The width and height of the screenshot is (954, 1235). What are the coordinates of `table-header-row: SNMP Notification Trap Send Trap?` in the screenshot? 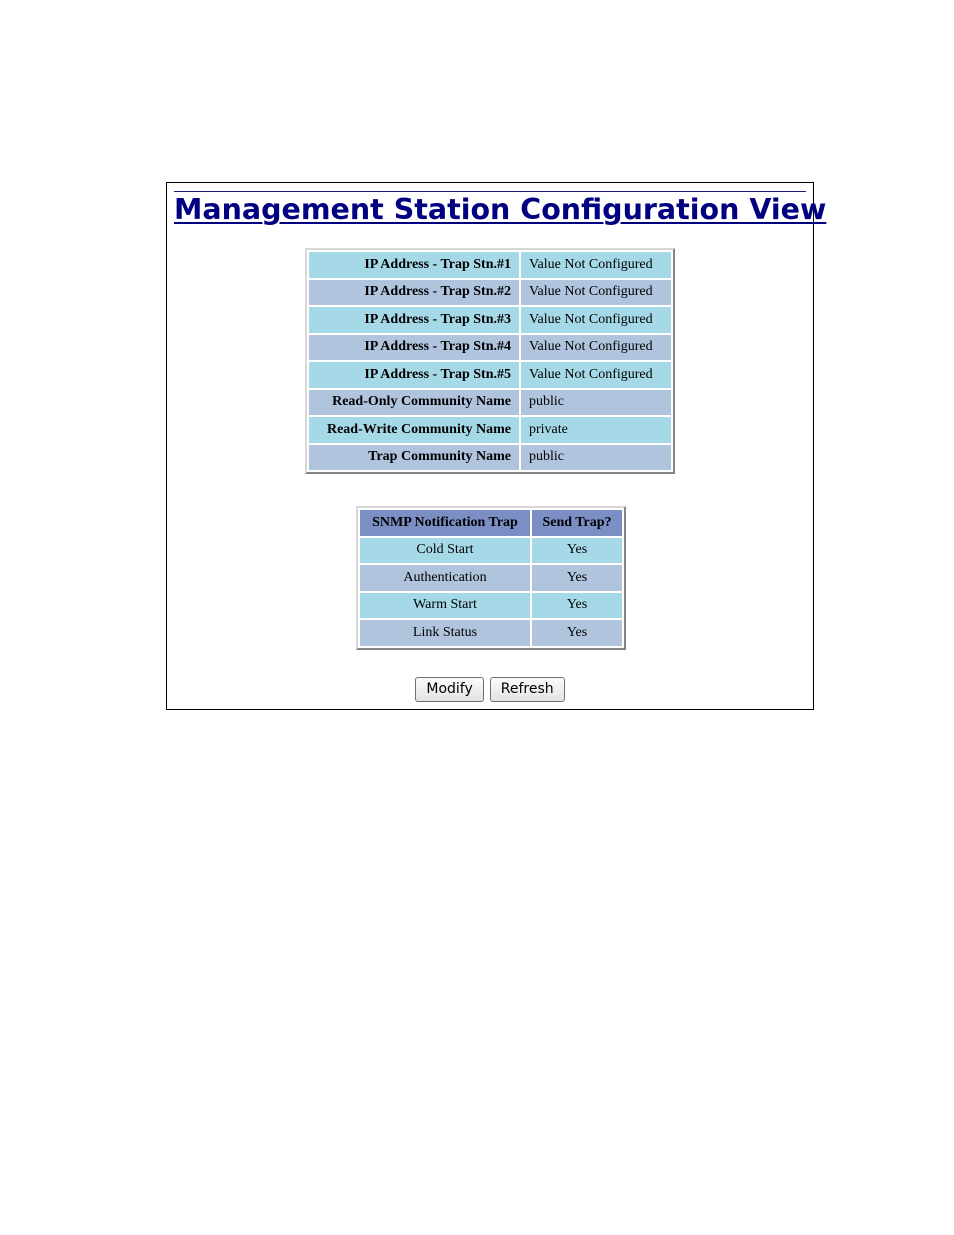 It's located at (491, 523).